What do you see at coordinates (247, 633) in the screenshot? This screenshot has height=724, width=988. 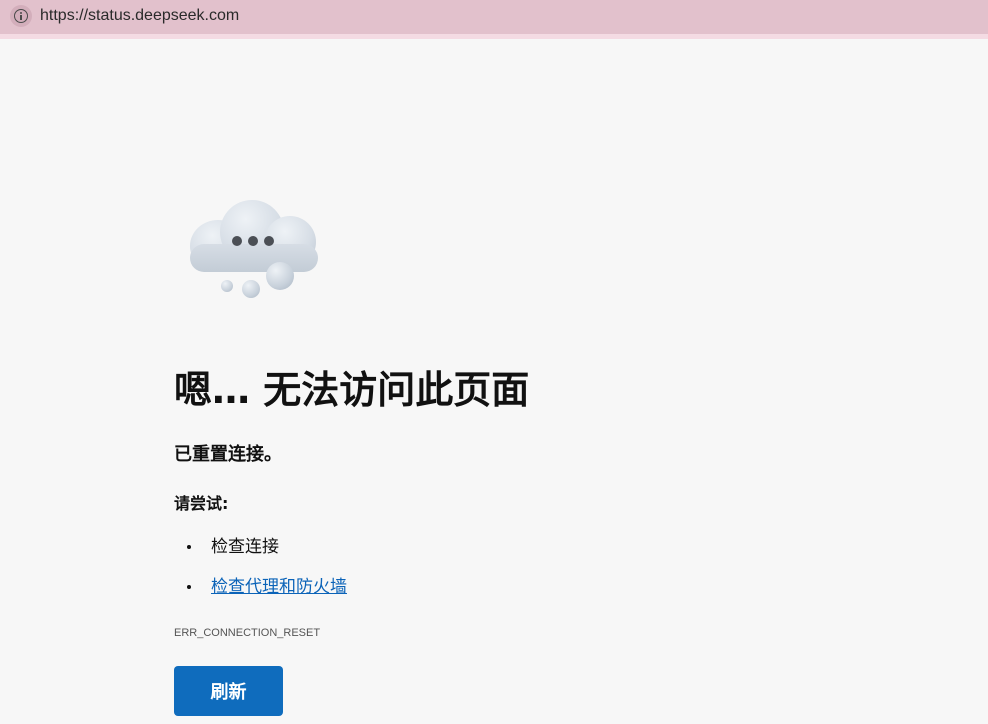 I see `error-code: ERR_CONNECTION_RESET` at bounding box center [247, 633].